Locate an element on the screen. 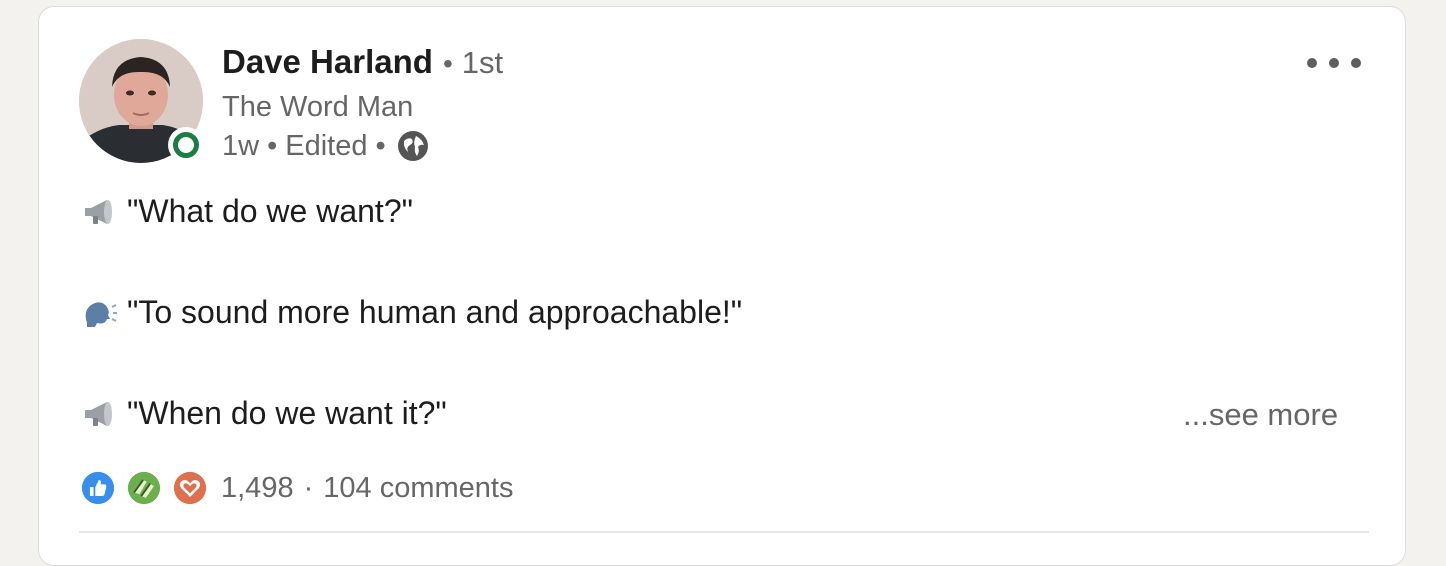  post-line-text: "To sound more human and approachable!" is located at coordinates (435, 312).